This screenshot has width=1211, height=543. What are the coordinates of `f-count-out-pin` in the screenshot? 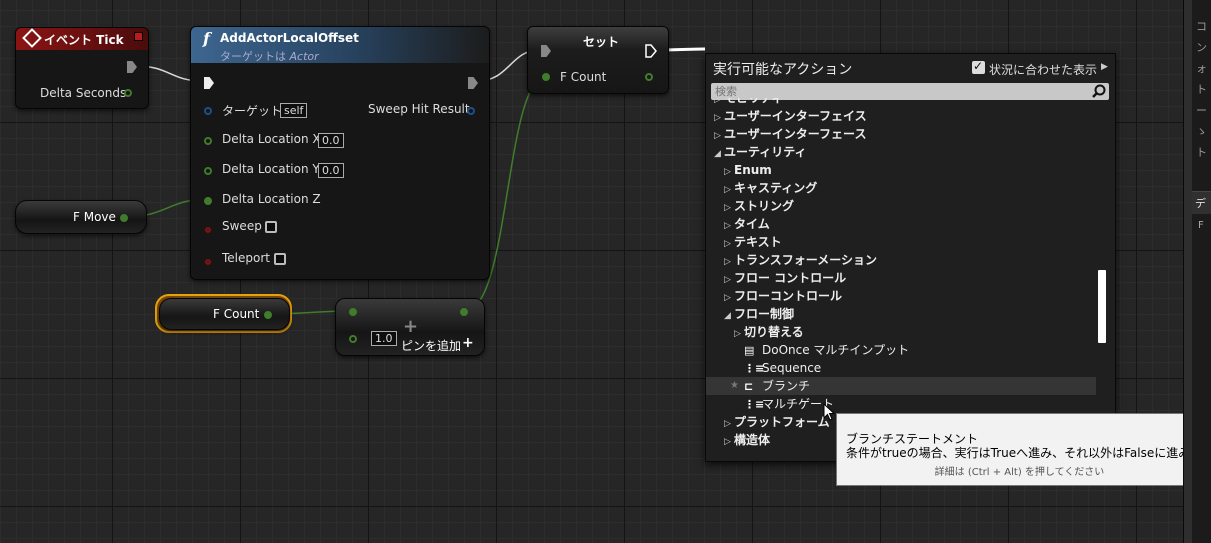 It's located at (649, 77).